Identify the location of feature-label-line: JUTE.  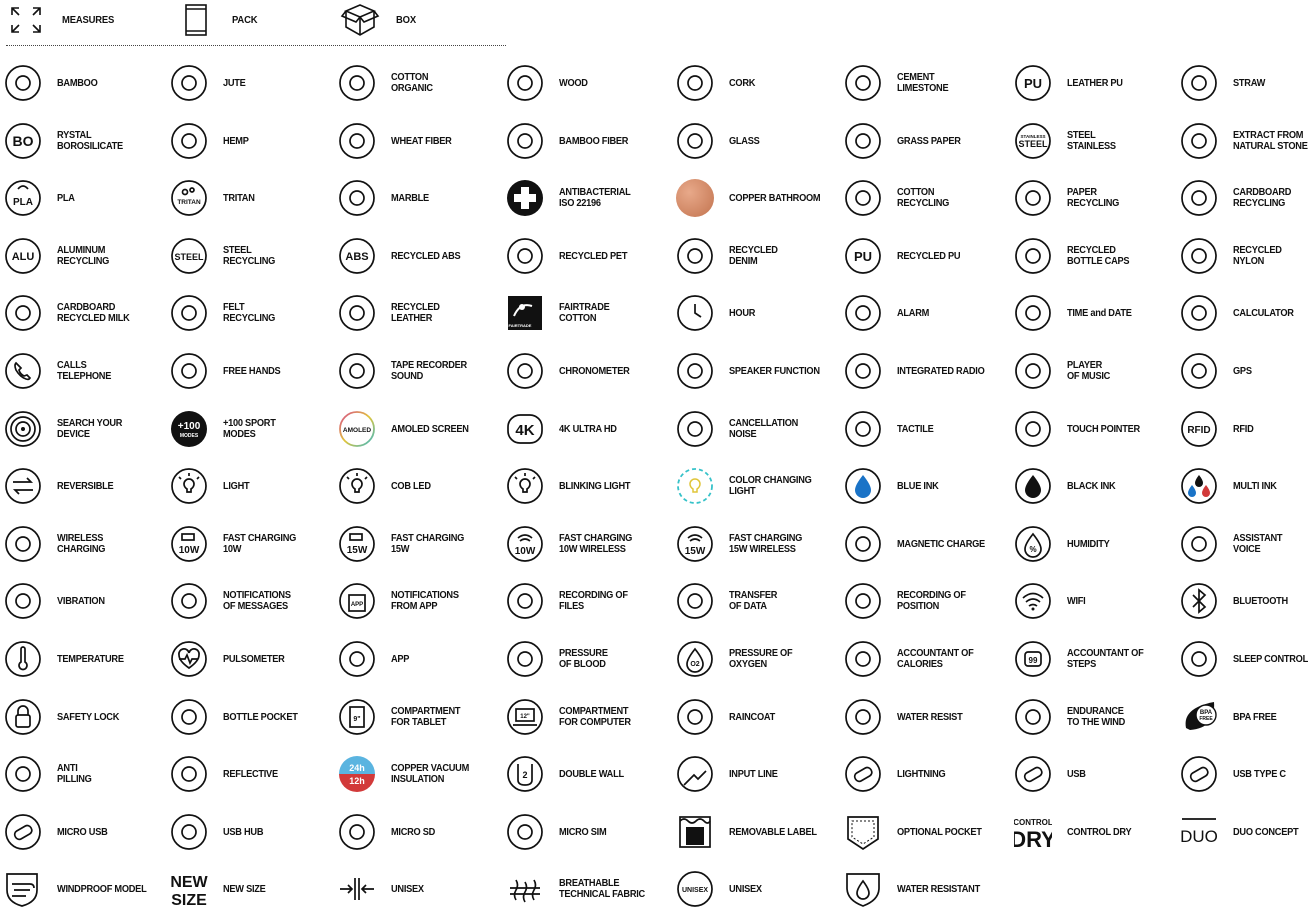
(234, 82).